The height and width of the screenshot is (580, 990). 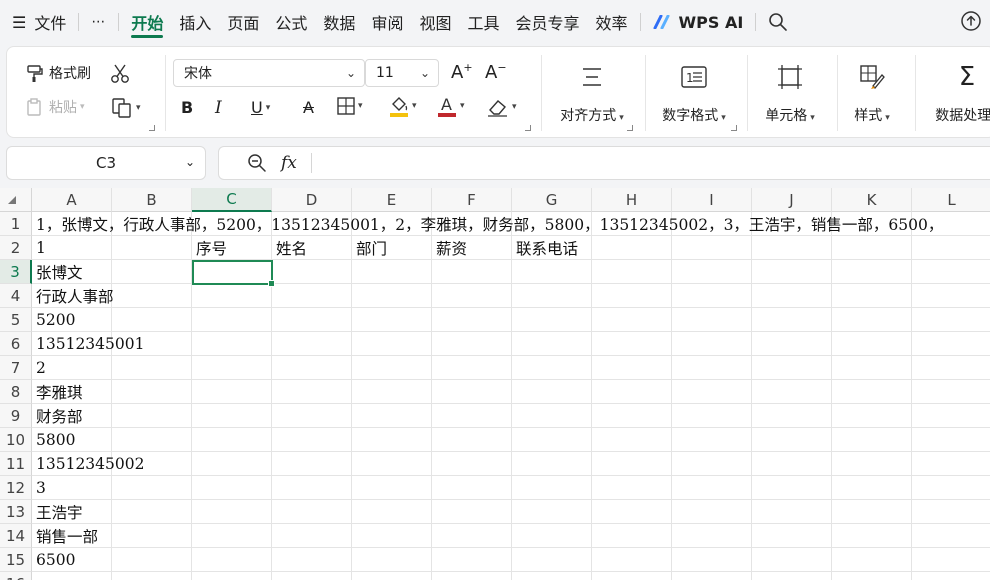 I want to click on fill-color-button: ▾, so click(x=403, y=106).